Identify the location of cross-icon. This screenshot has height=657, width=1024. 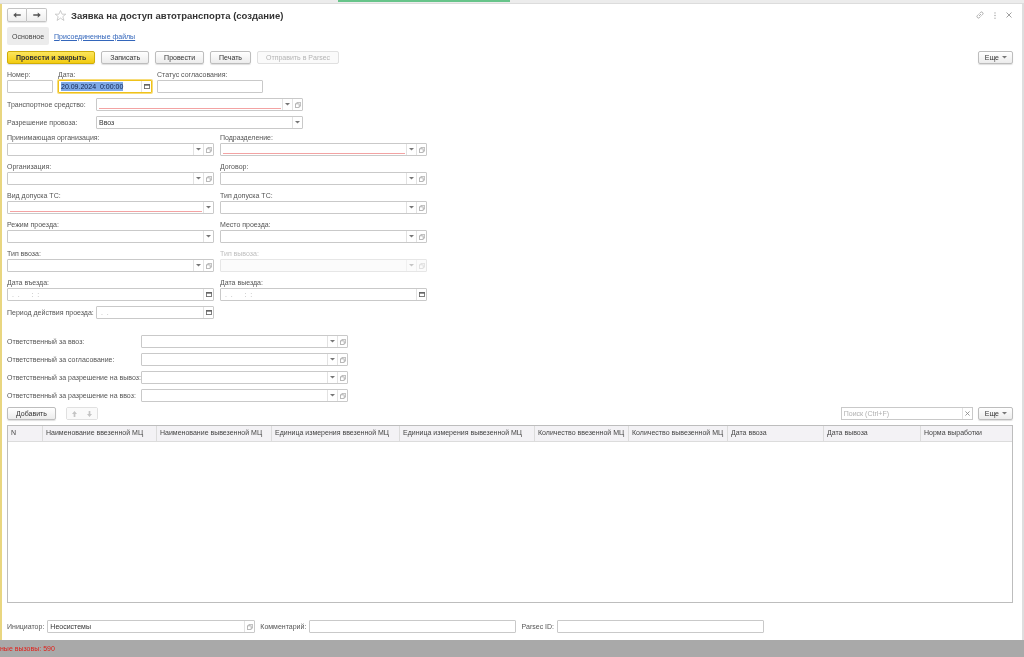
(967, 413).